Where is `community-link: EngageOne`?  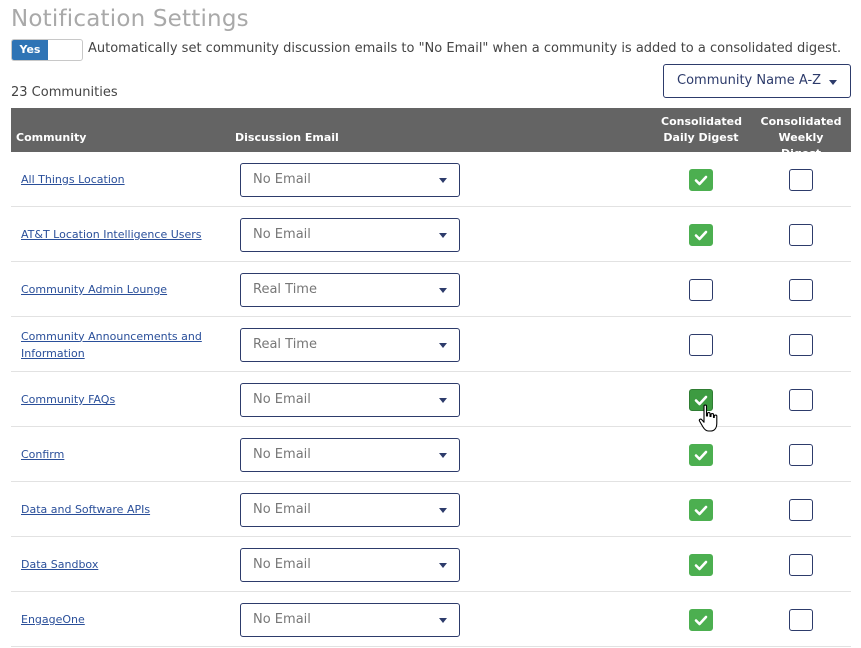 community-link: EngageOne is located at coordinates (118, 619).